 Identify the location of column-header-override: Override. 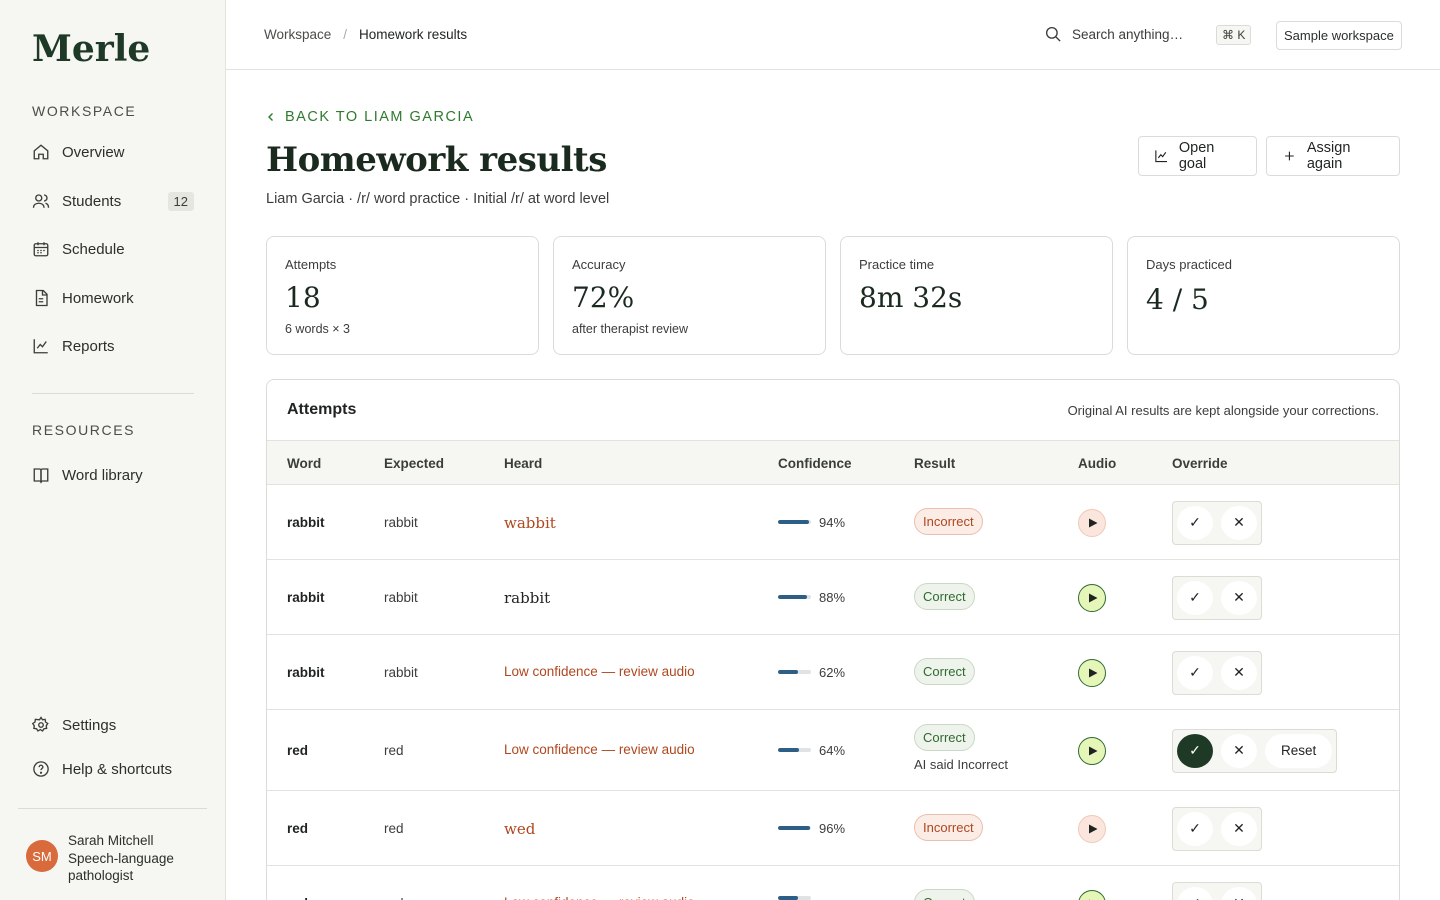
(1200, 463).